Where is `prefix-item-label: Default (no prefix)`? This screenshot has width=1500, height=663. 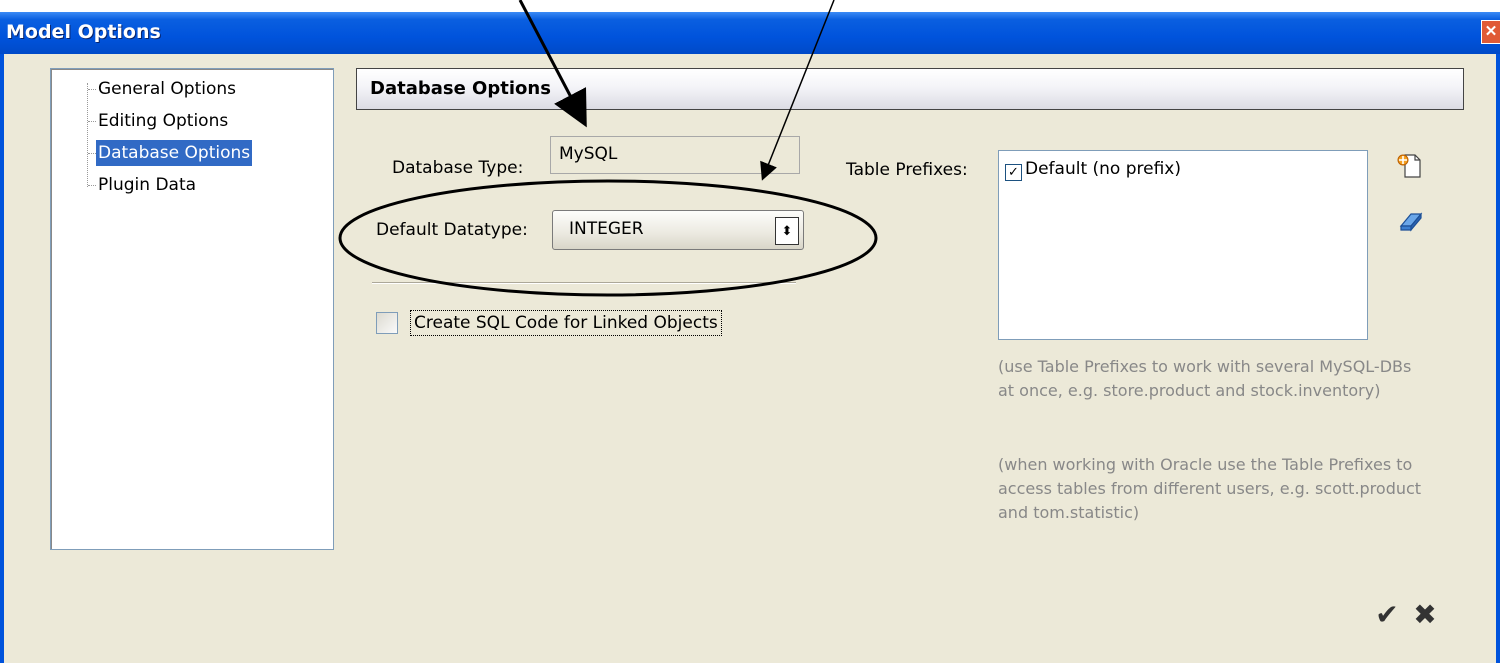
prefix-item-label: Default (no prefix) is located at coordinates (1103, 169).